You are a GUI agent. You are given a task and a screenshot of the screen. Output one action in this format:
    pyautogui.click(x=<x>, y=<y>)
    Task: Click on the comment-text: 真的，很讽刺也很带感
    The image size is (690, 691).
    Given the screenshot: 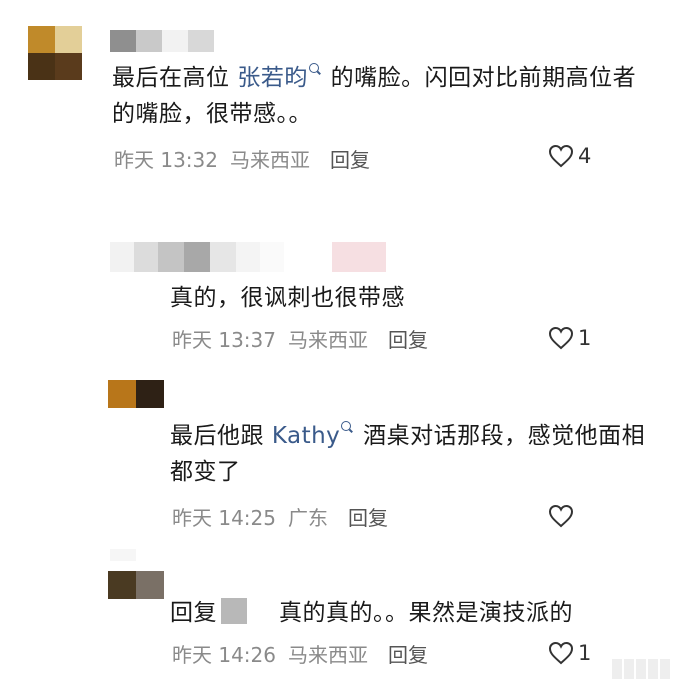 What is the action you would take?
    pyautogui.click(x=287, y=298)
    